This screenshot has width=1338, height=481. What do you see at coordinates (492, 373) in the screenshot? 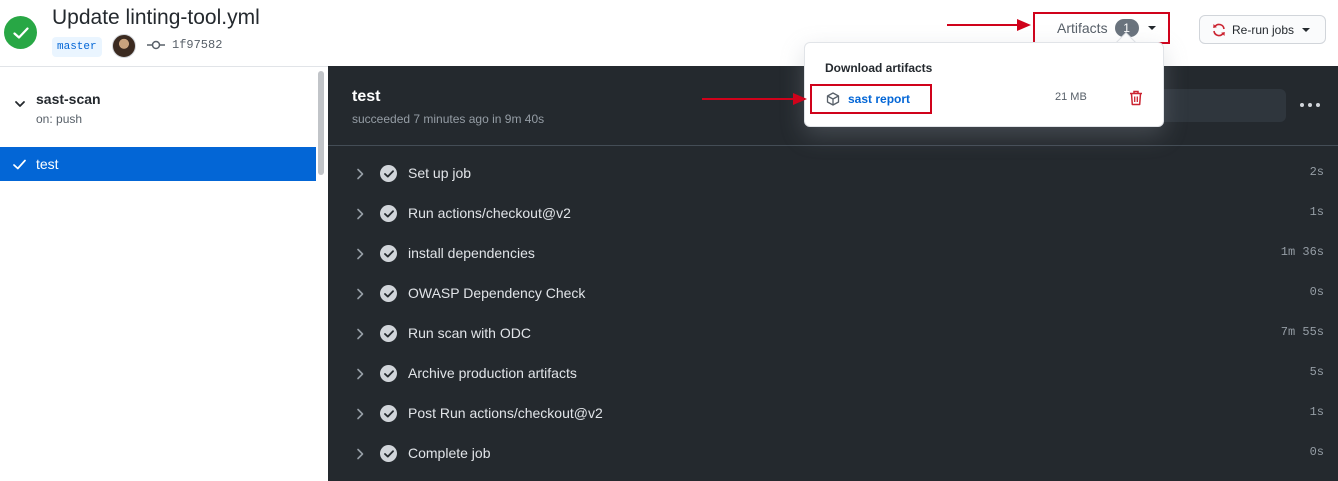
I see `step-name: Archive production artifacts` at bounding box center [492, 373].